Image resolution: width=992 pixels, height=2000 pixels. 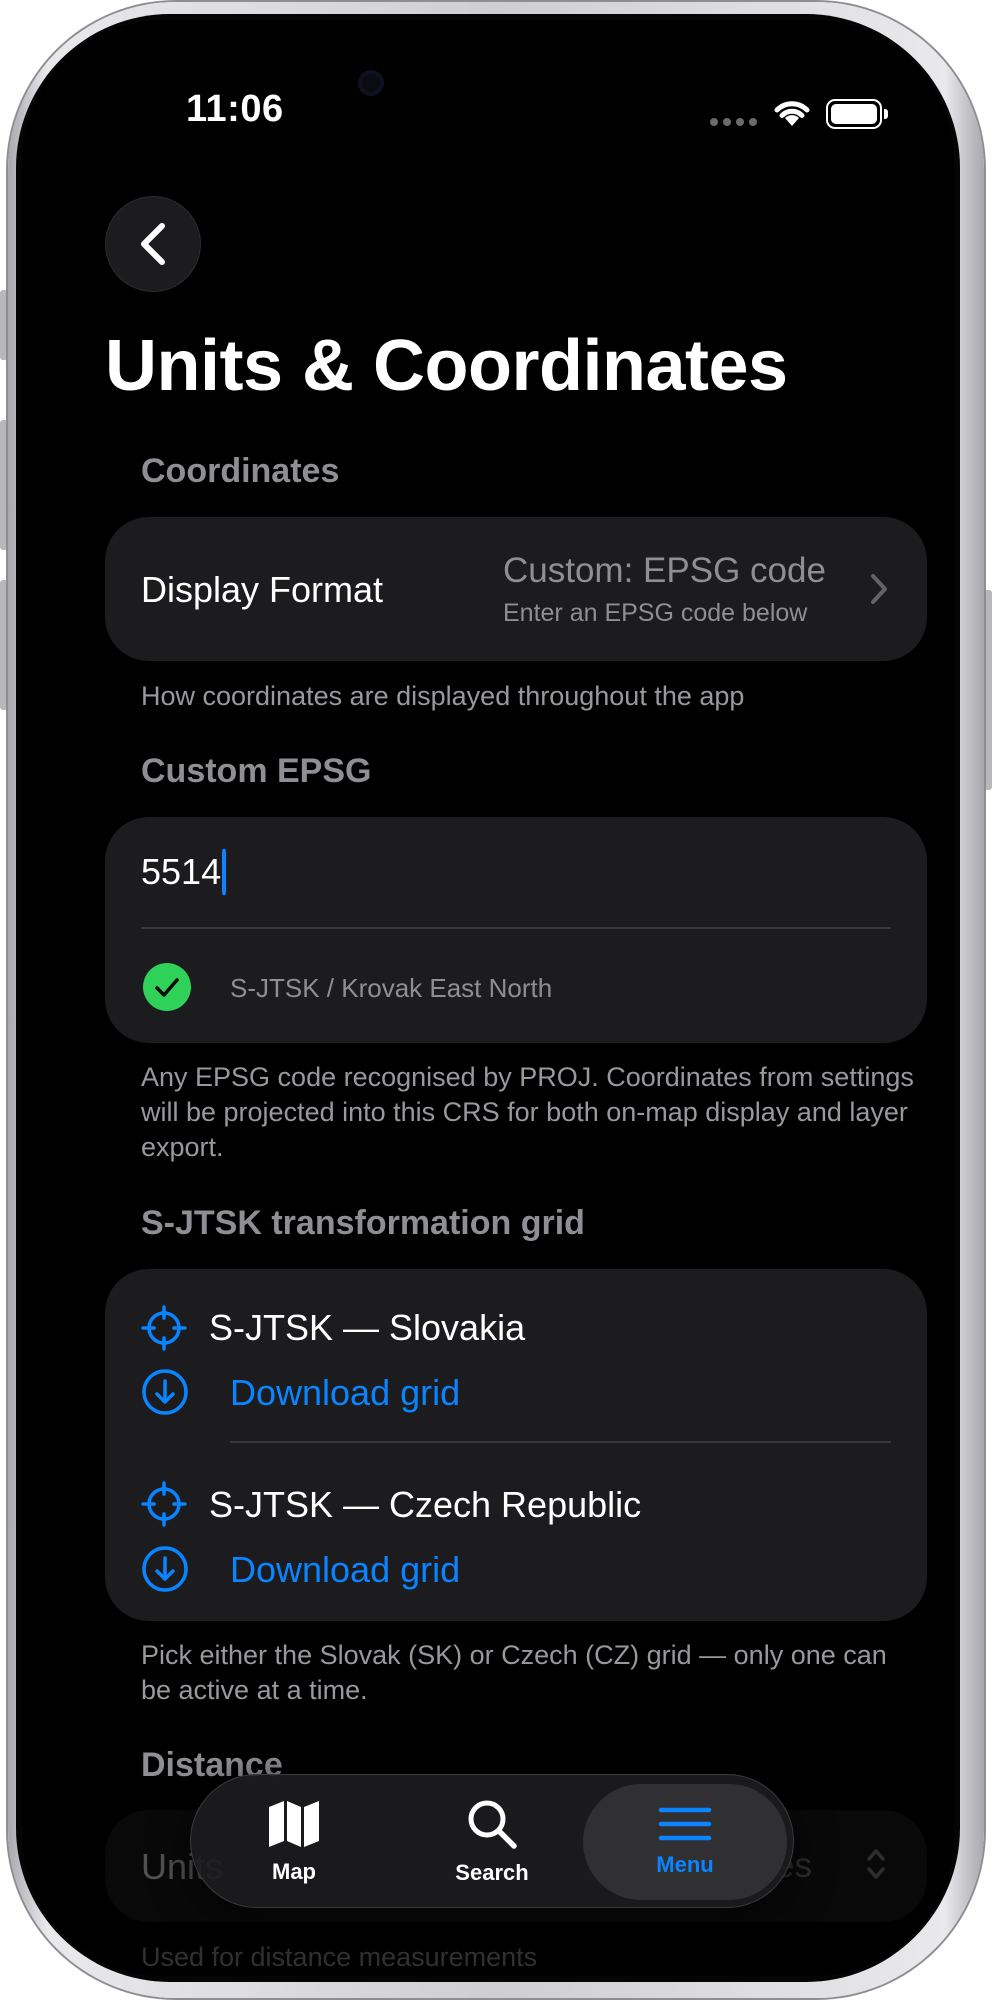 What do you see at coordinates (560, 1442) in the screenshot?
I see `grid-divider` at bounding box center [560, 1442].